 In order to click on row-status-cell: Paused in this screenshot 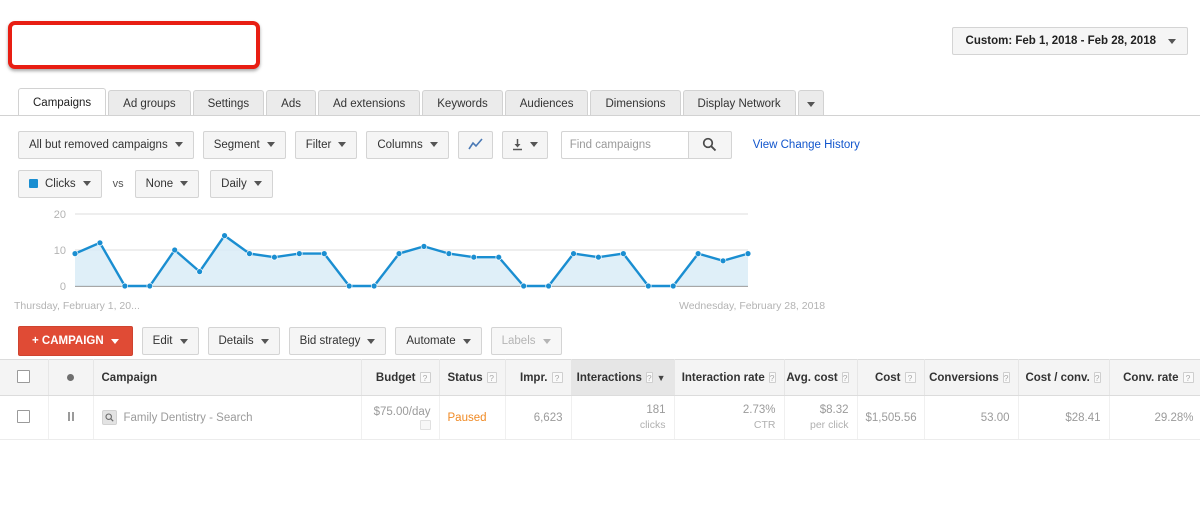, I will do `click(472, 417)`.